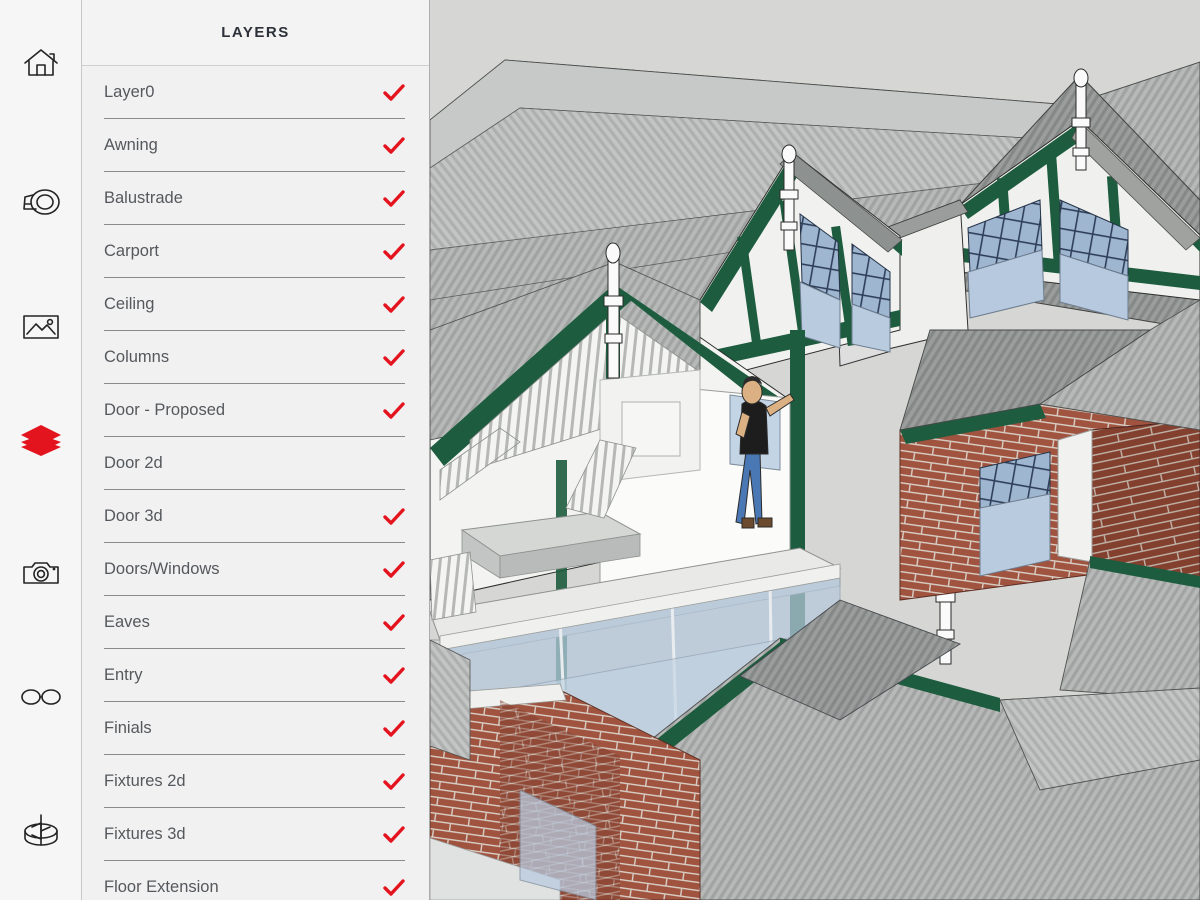 The image size is (1200, 900). I want to click on tool-measure, so click(41, 203).